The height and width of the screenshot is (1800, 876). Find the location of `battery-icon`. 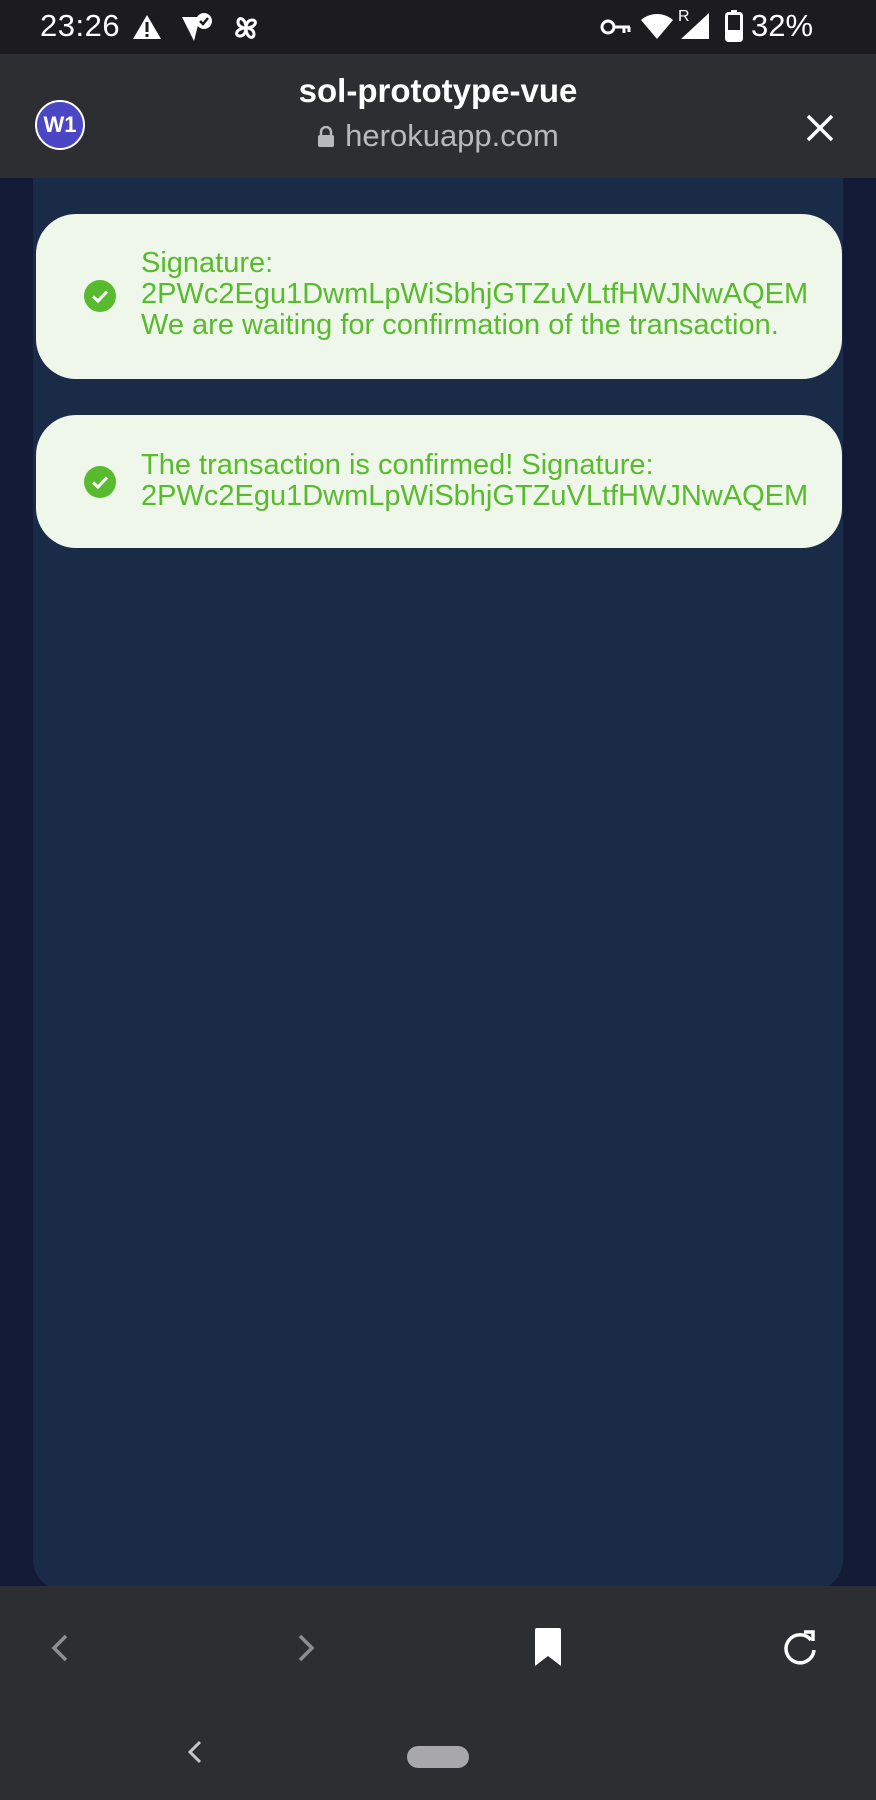

battery-icon is located at coordinates (734, 26).